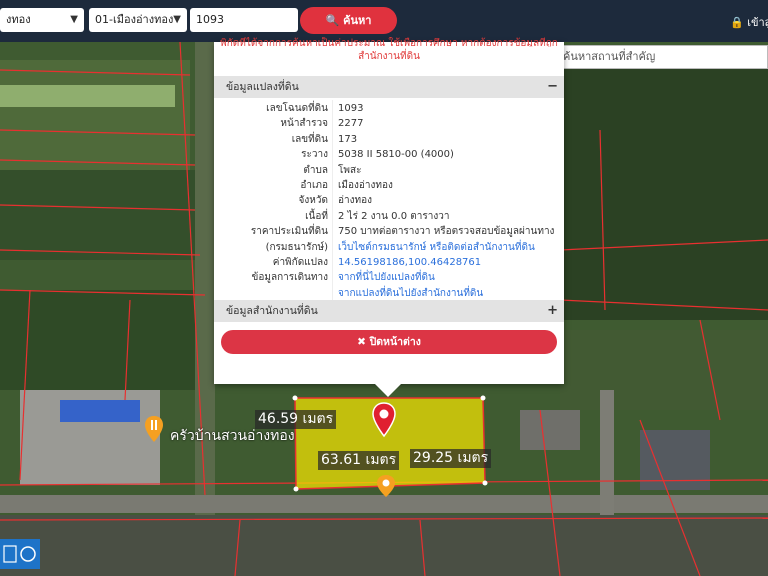  I want to click on district-select: 01-เมืองอ่างทอง ▼, so click(138, 20).